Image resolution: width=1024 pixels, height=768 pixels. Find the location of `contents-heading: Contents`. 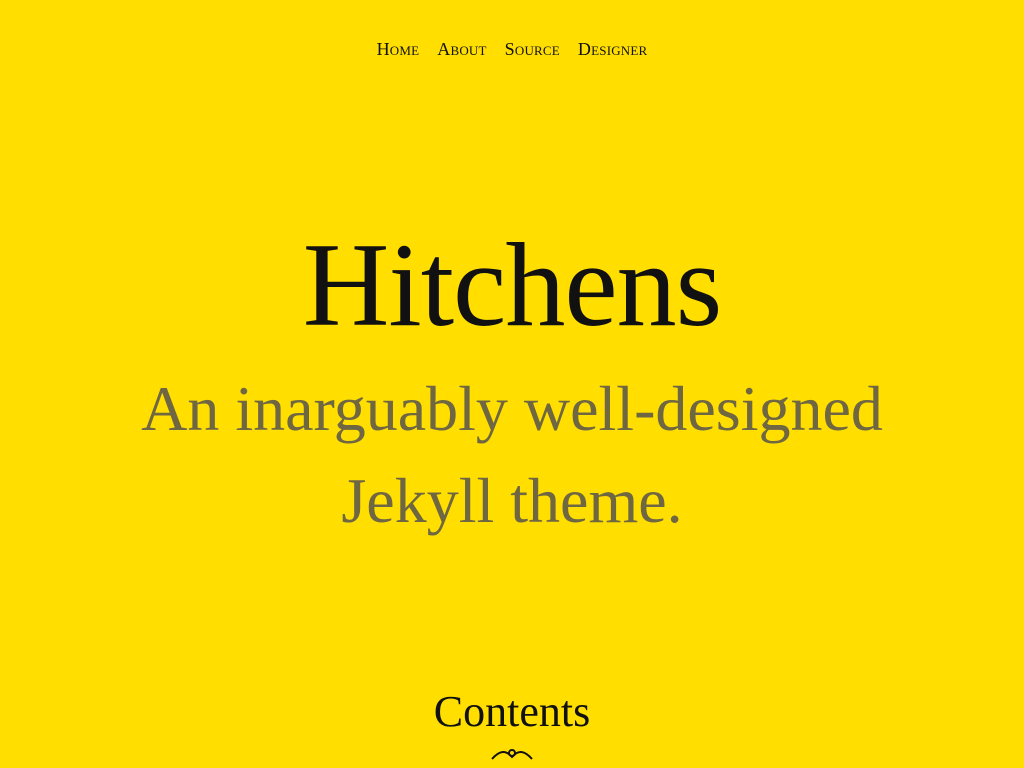

contents-heading: Contents is located at coordinates (512, 711).